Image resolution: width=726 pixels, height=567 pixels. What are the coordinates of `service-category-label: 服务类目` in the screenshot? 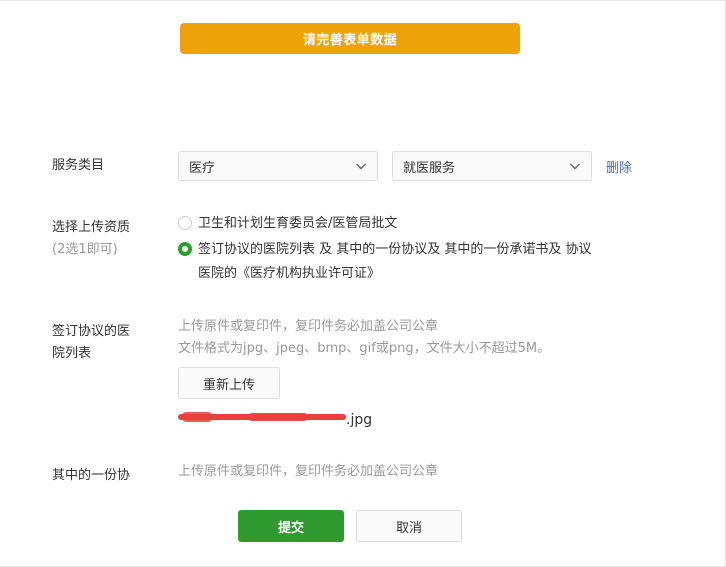 It's located at (78, 166).